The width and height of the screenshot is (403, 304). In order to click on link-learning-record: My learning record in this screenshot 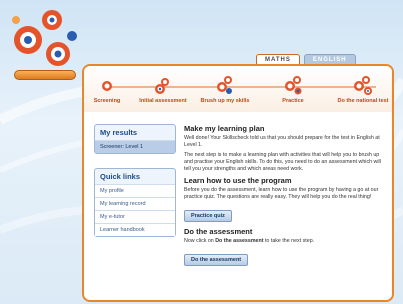, I will do `click(135, 203)`.